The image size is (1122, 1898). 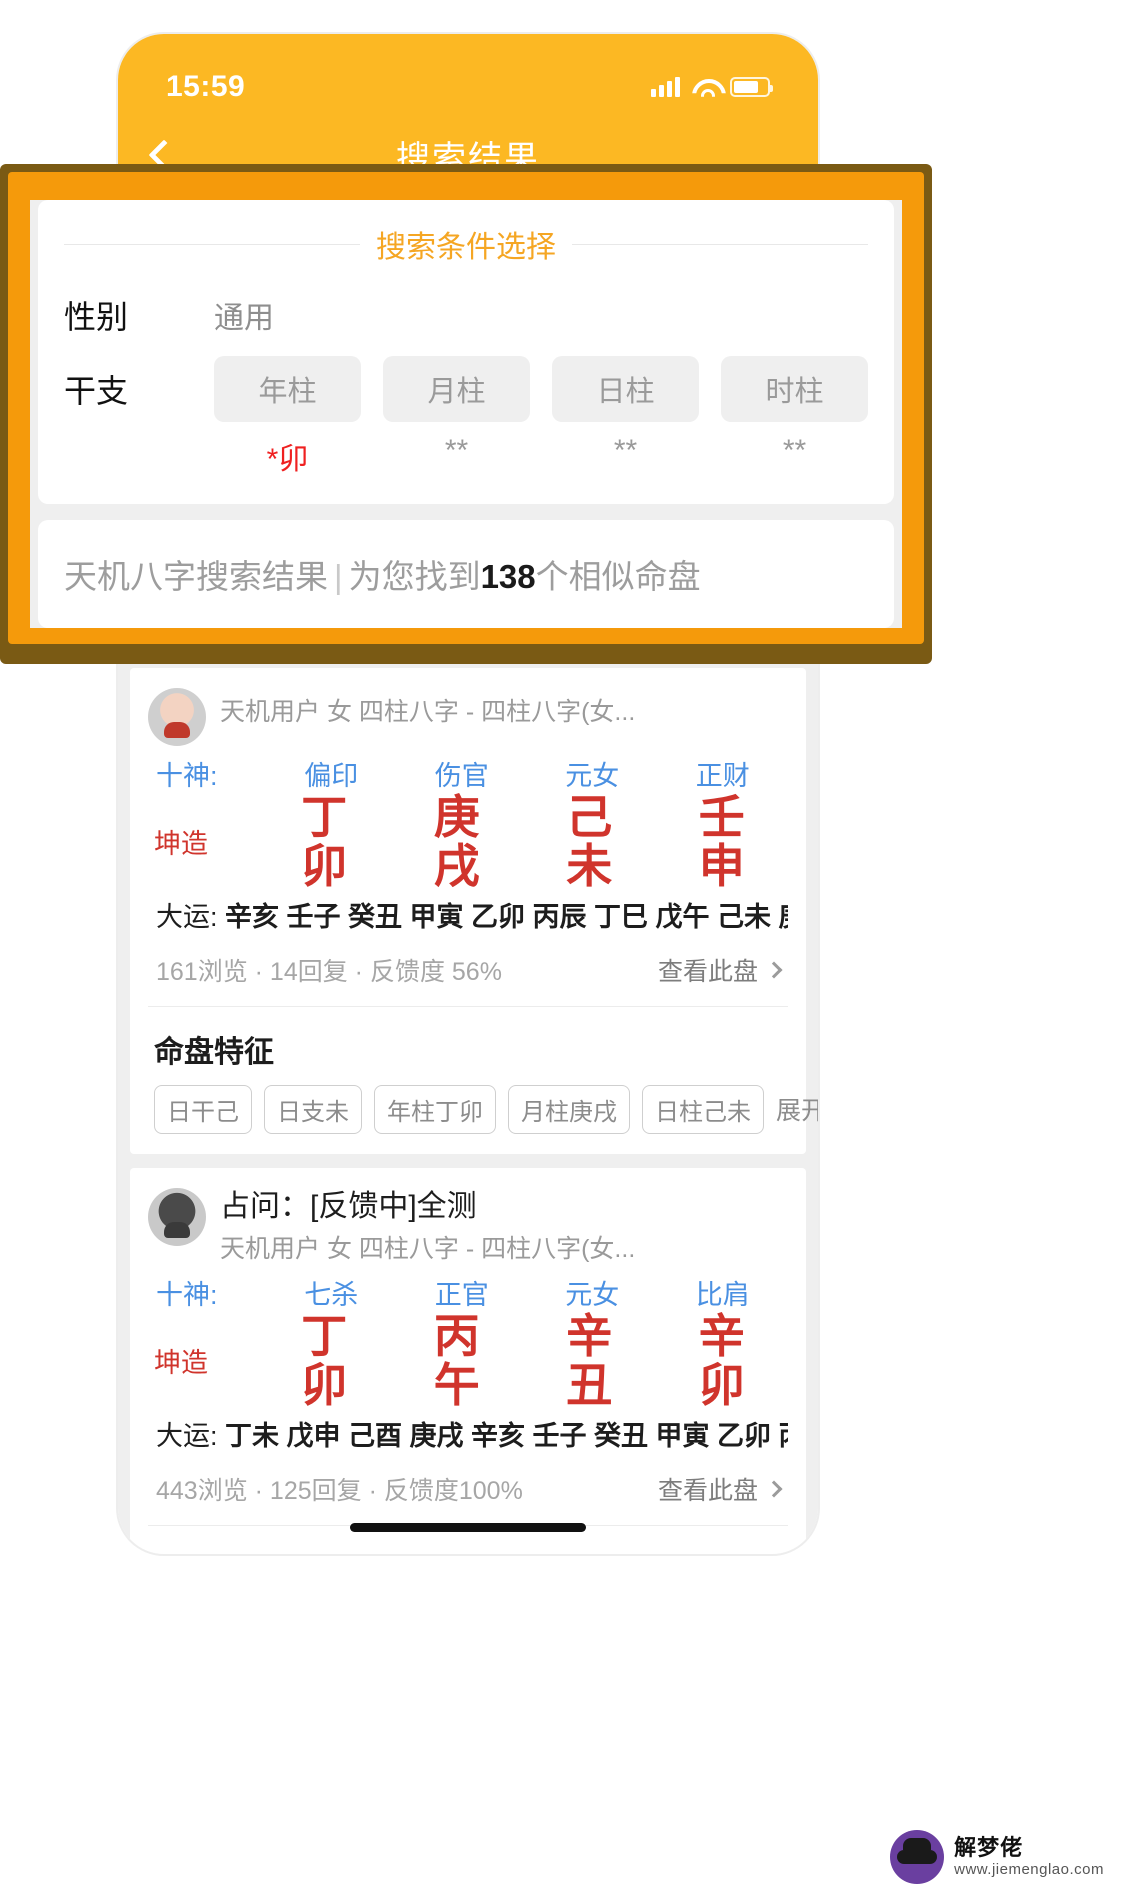 What do you see at coordinates (212, 244) in the screenshot?
I see `divider-left` at bounding box center [212, 244].